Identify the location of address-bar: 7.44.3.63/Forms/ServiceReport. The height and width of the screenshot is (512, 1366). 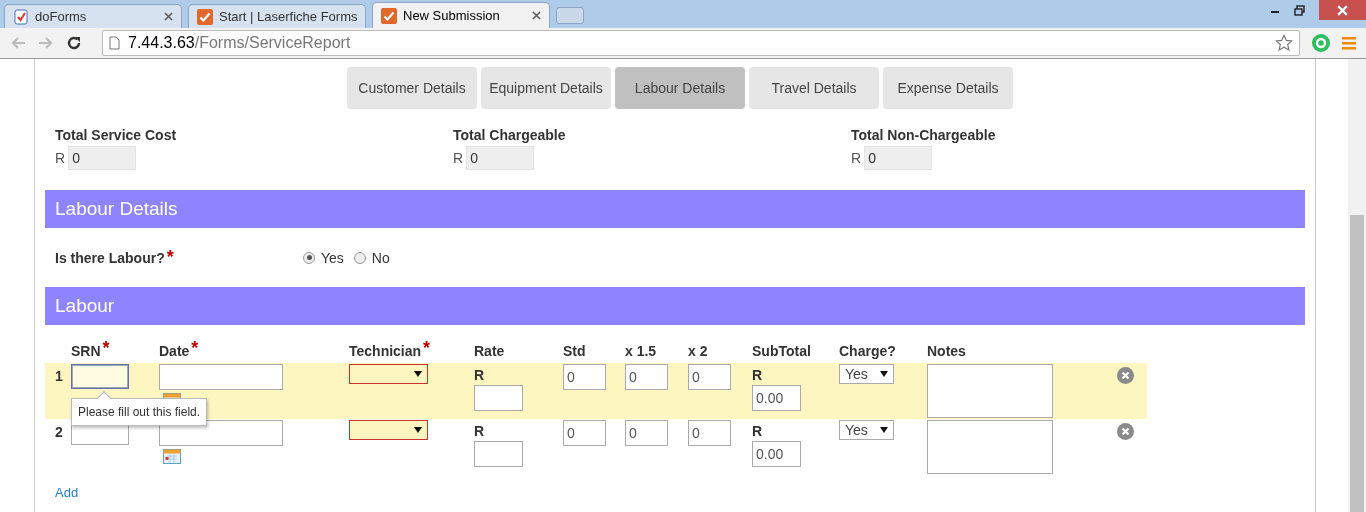
(701, 43).